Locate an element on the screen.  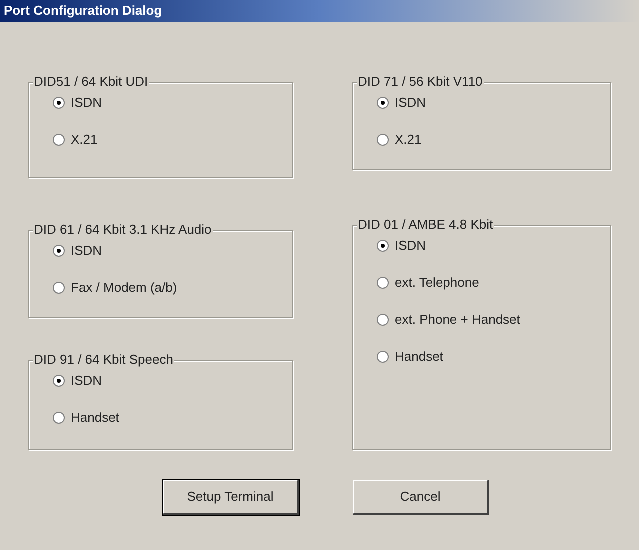
window-title: Port Configuration Dialog is located at coordinates (83, 11).